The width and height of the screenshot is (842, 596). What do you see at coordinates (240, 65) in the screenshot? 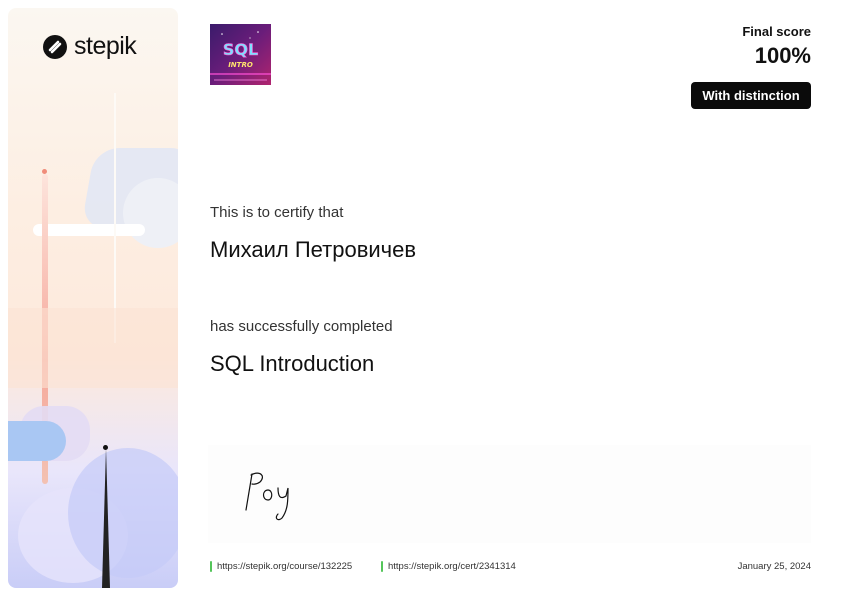
I see `svg-text: INTRO` at bounding box center [240, 65].